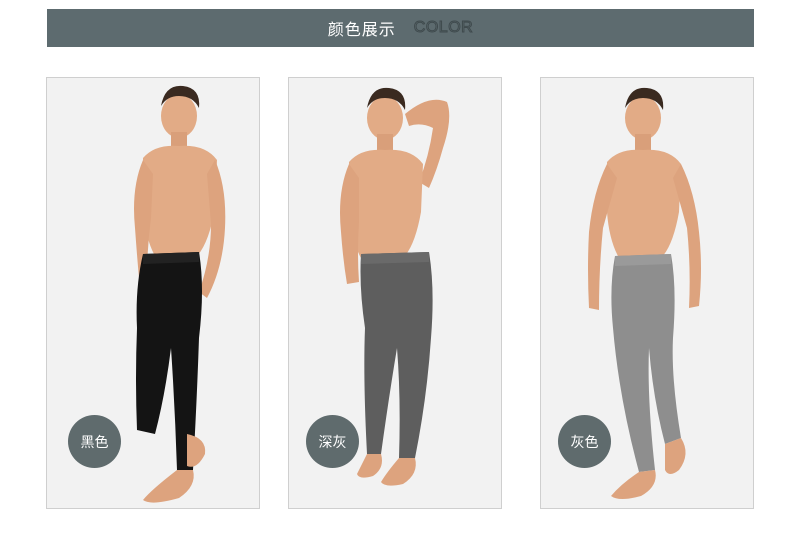 Image resolution: width=790 pixels, height=556 pixels. What do you see at coordinates (584, 441) in the screenshot?
I see `color-badge: 灰色` at bounding box center [584, 441].